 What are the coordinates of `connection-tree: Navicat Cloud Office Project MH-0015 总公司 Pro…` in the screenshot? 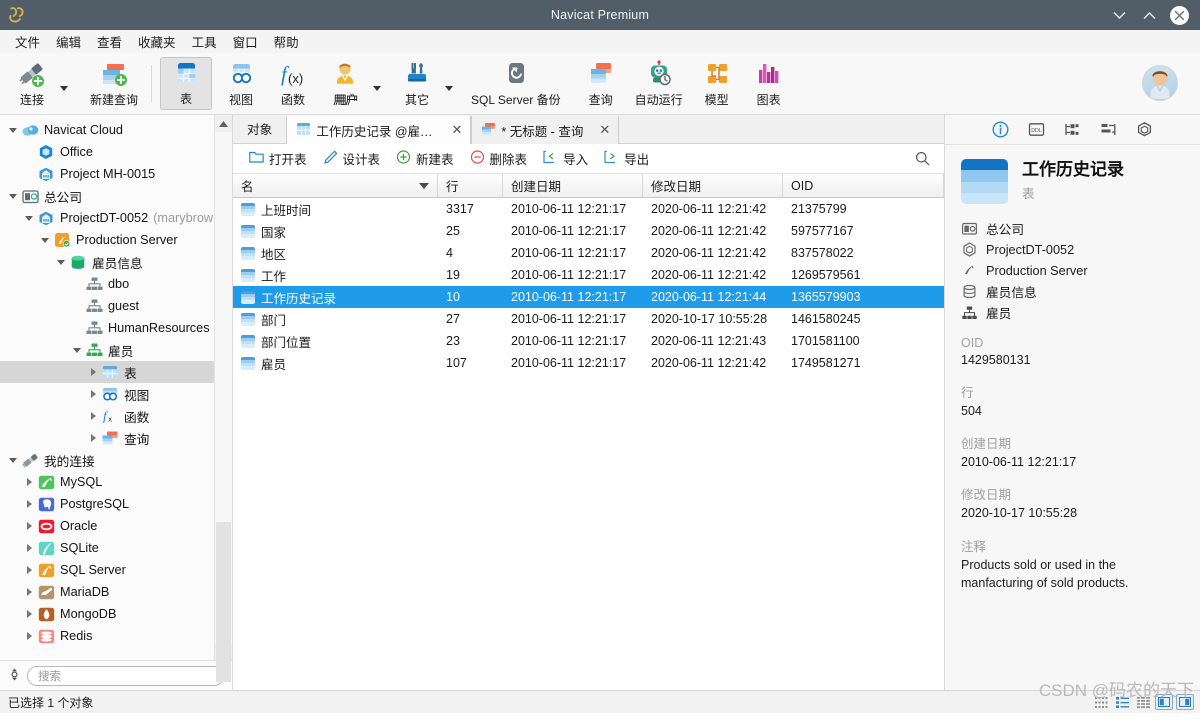 It's located at (116, 387).